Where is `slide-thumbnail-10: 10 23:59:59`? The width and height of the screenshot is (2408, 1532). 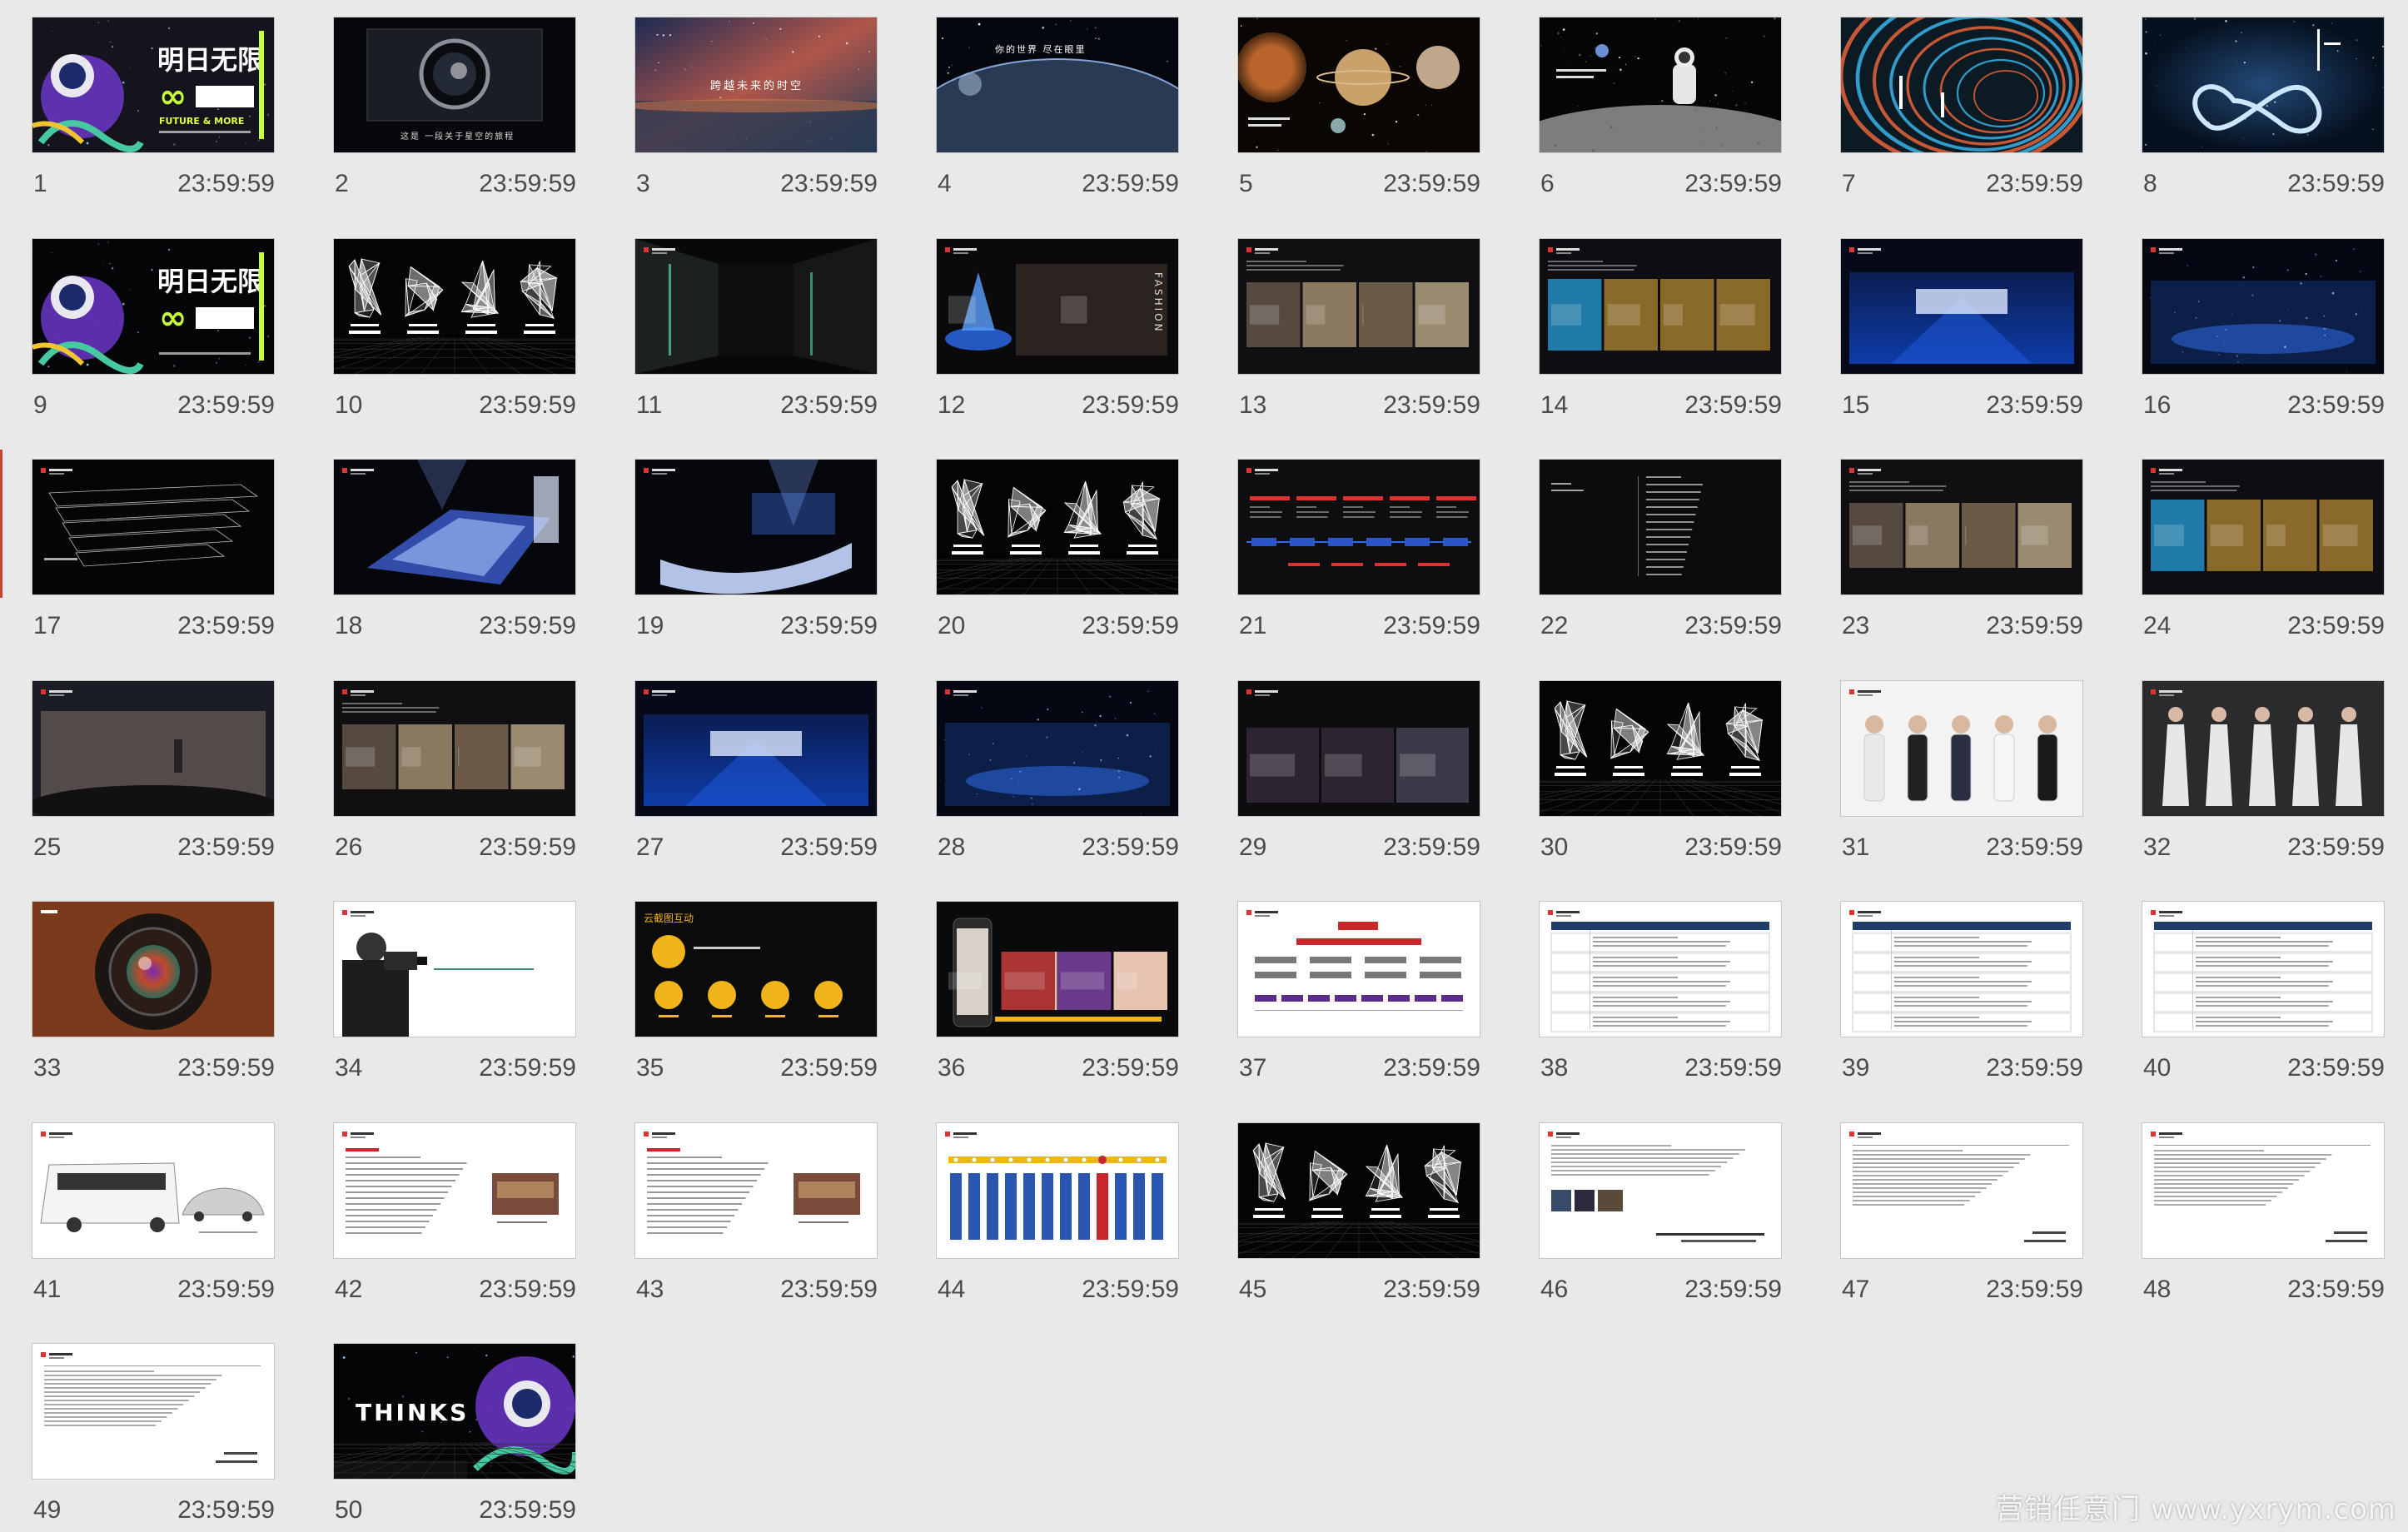
slide-thumbnail-10: 10 23:59:59 is located at coordinates (454, 330).